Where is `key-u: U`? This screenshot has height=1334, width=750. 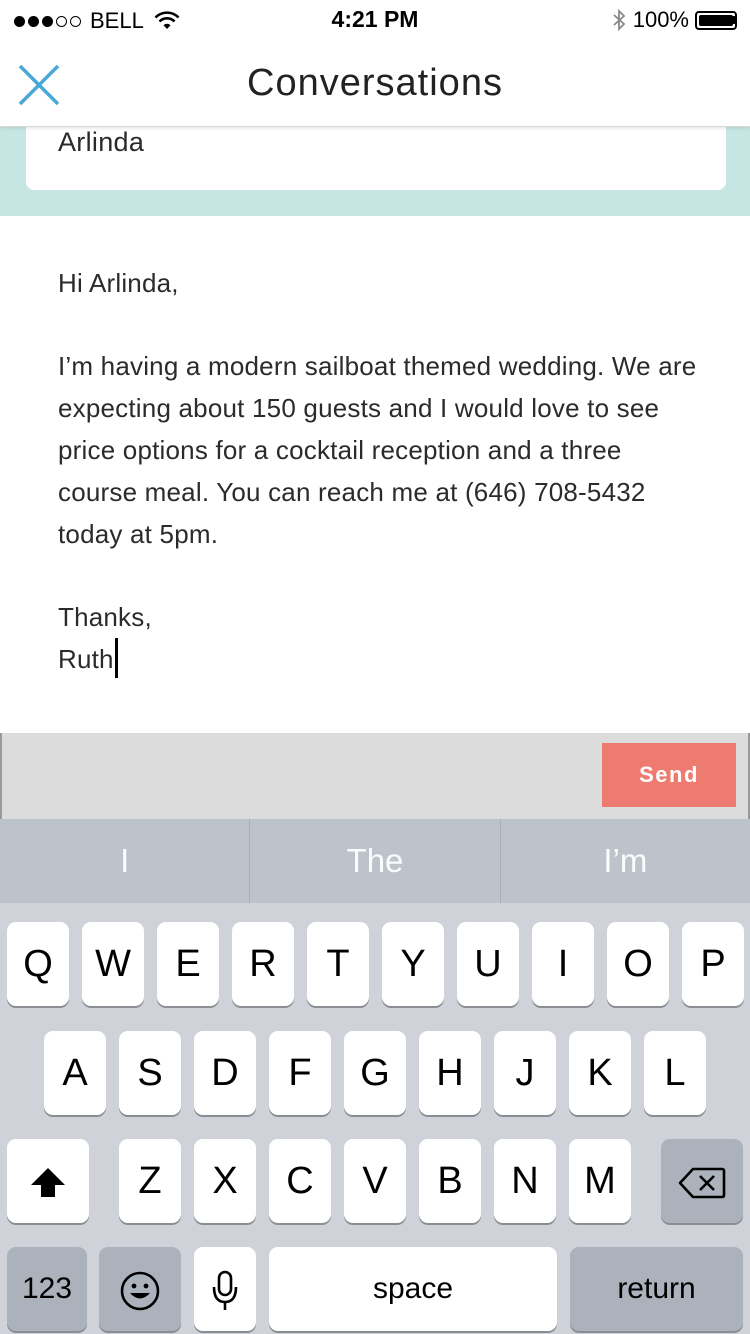 key-u: U is located at coordinates (488, 964).